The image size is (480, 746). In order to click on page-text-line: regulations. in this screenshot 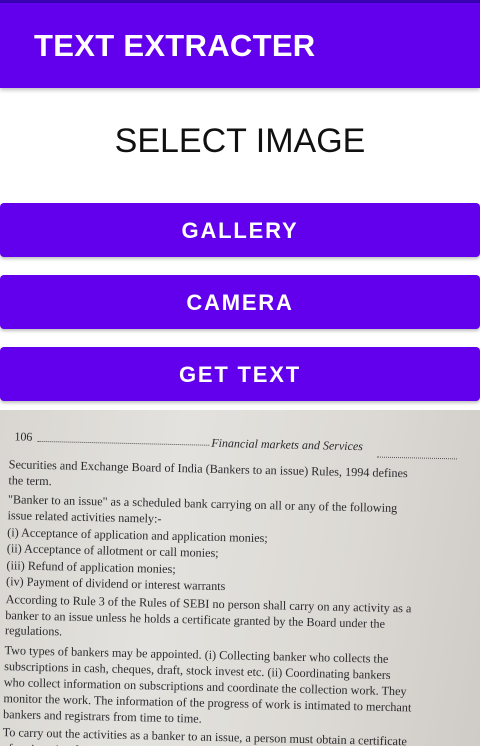, I will do `click(33, 631)`.